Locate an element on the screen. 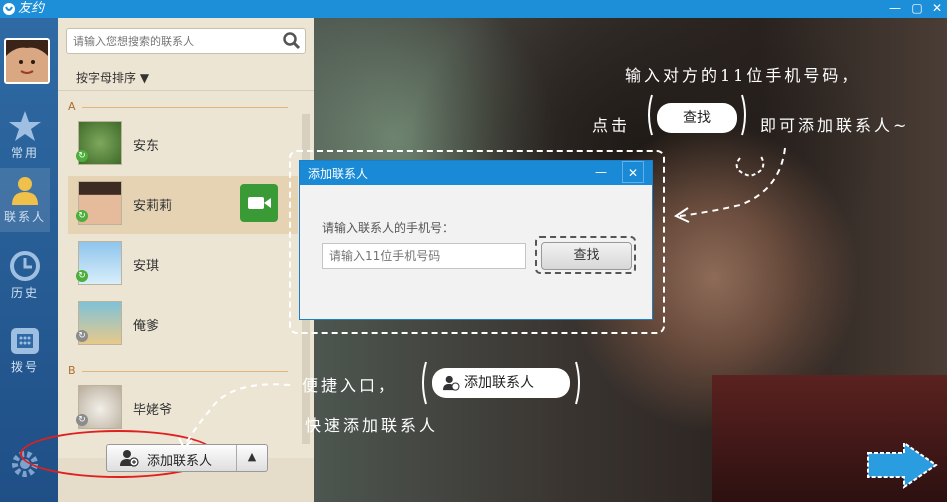  next-arrow-icon is located at coordinates (902, 465).